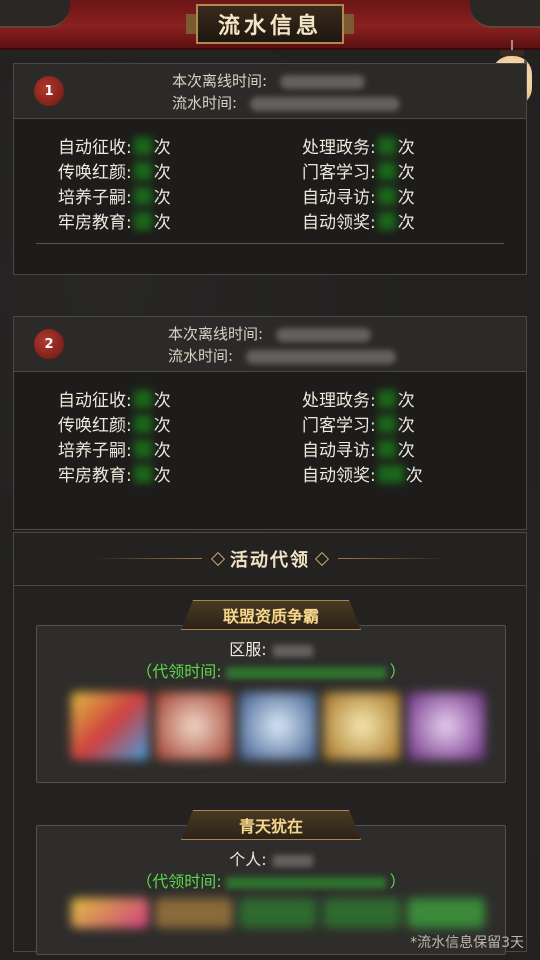  I want to click on page-title: 流水信息, so click(270, 24).